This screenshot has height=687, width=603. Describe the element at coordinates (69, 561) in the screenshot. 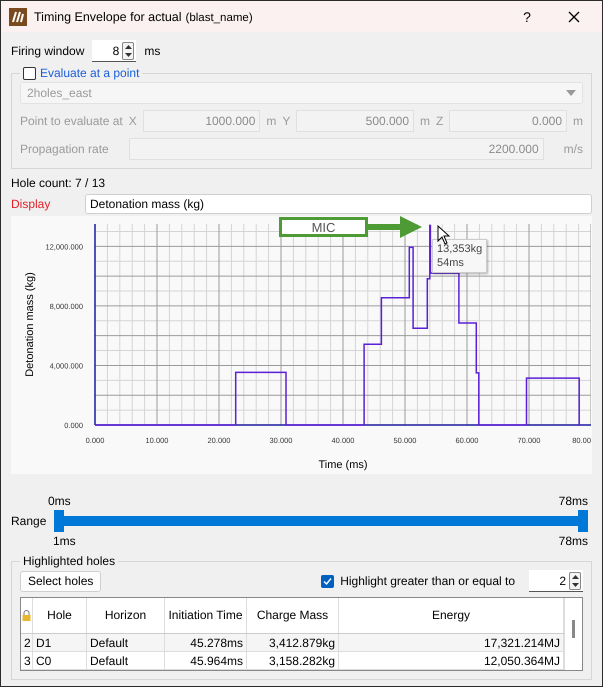

I see `group-title: Highlighted holes` at that location.